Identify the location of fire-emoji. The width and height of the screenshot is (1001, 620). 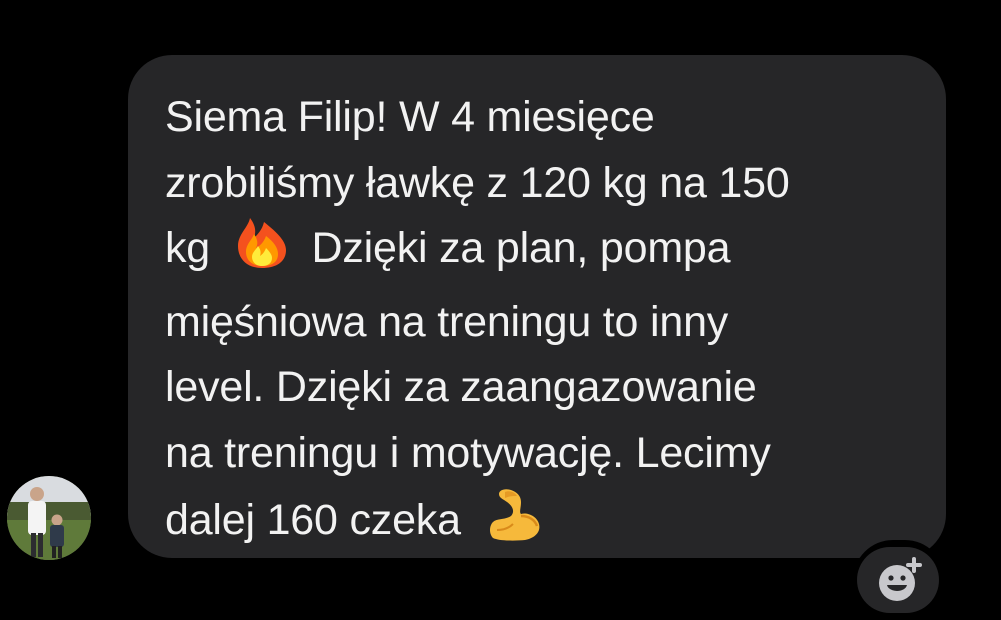
(262, 253).